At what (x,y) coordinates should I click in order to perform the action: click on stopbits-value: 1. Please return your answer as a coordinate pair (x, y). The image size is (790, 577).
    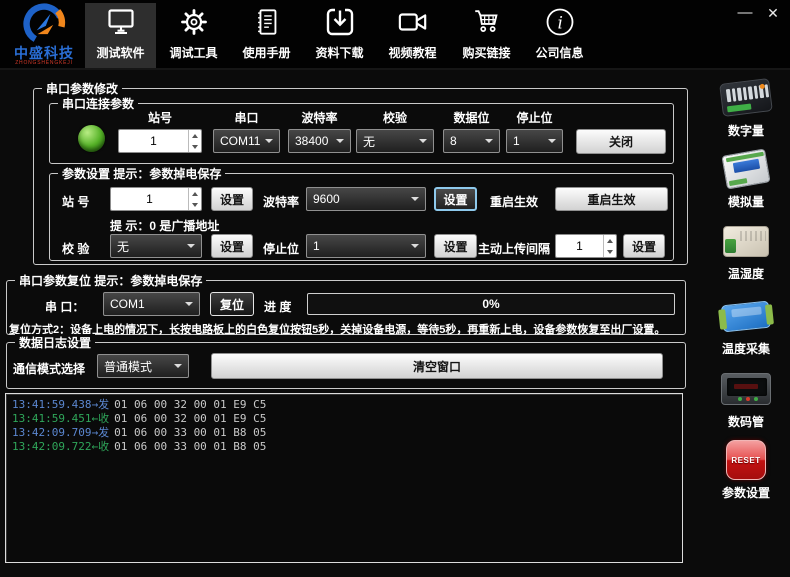
    Looking at the image, I should click on (516, 141).